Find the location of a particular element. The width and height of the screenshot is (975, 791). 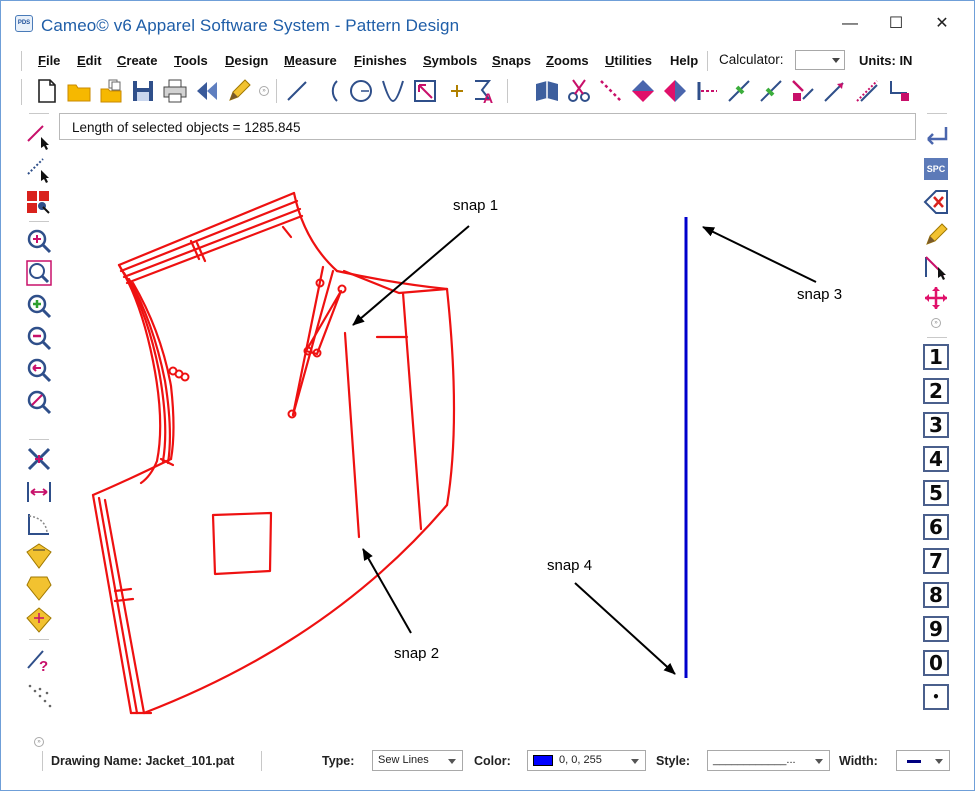

number-2-button: 2 is located at coordinates (936, 391).